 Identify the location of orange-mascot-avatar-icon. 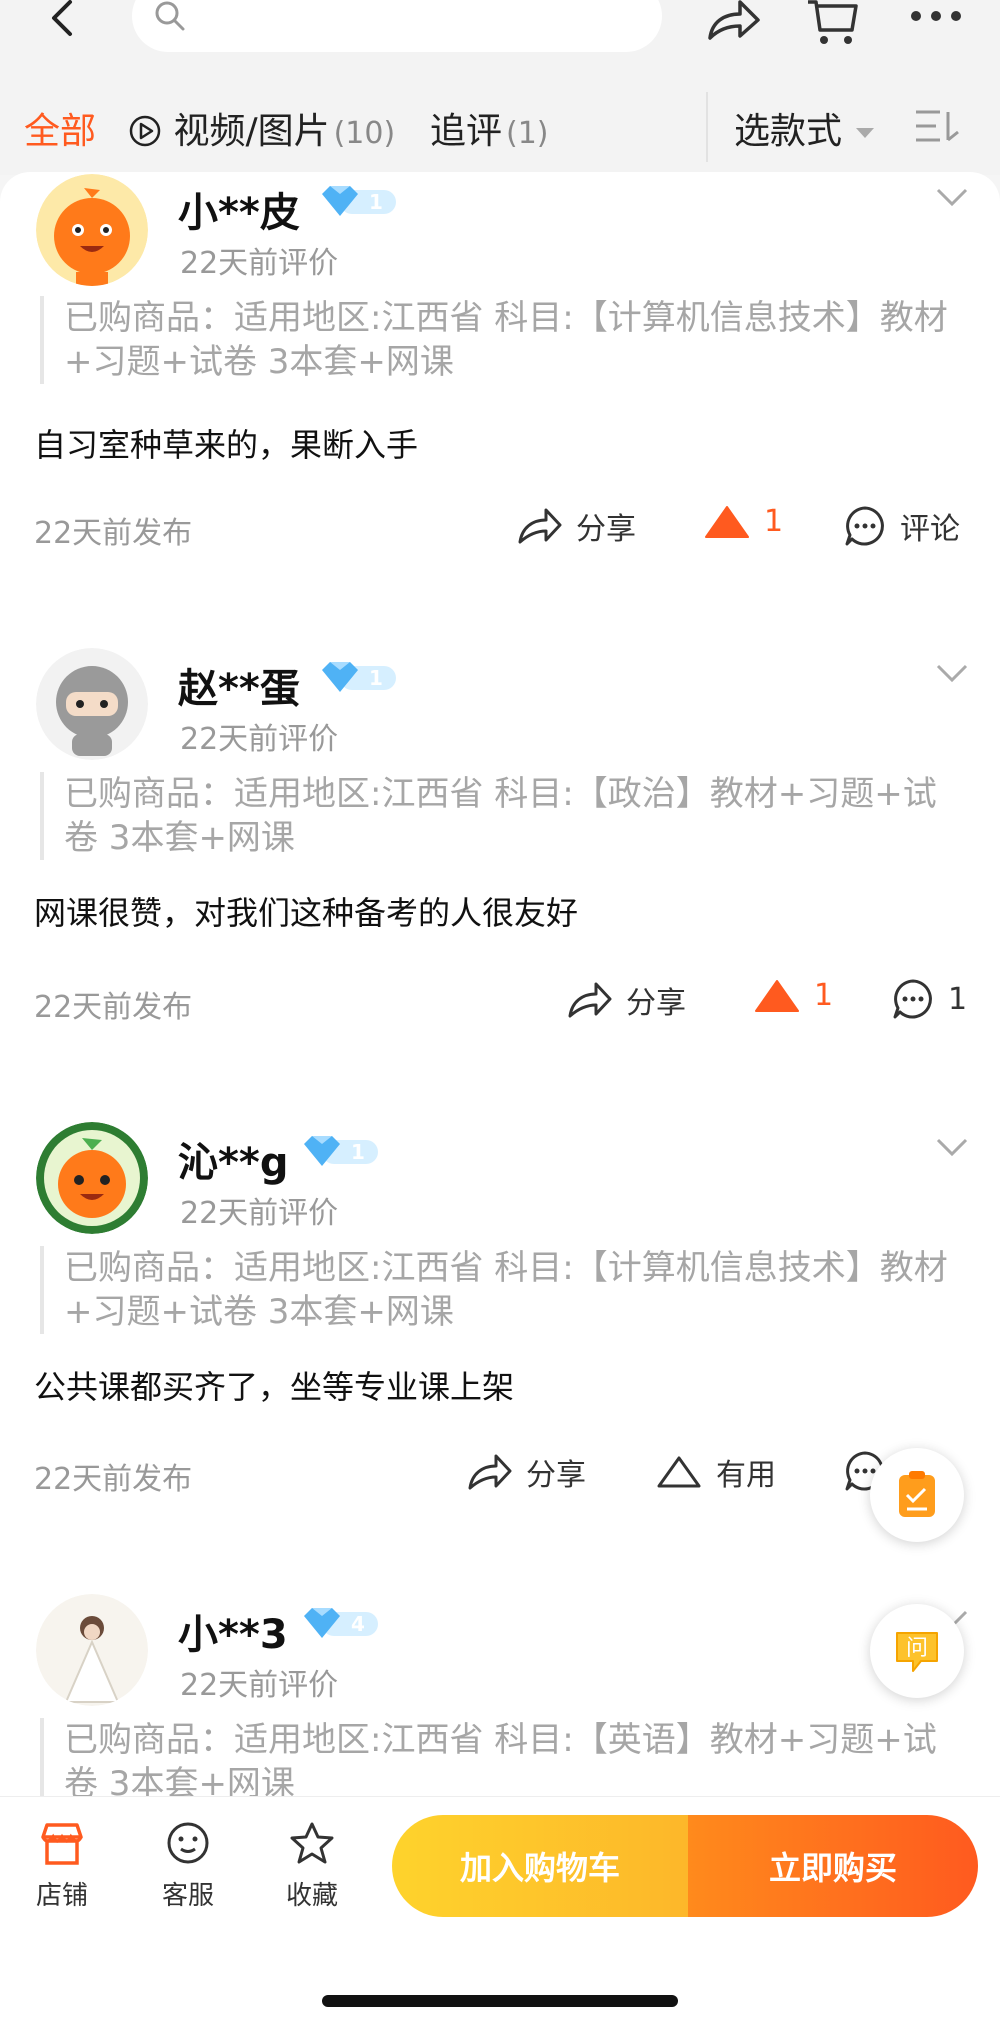
(92, 1178).